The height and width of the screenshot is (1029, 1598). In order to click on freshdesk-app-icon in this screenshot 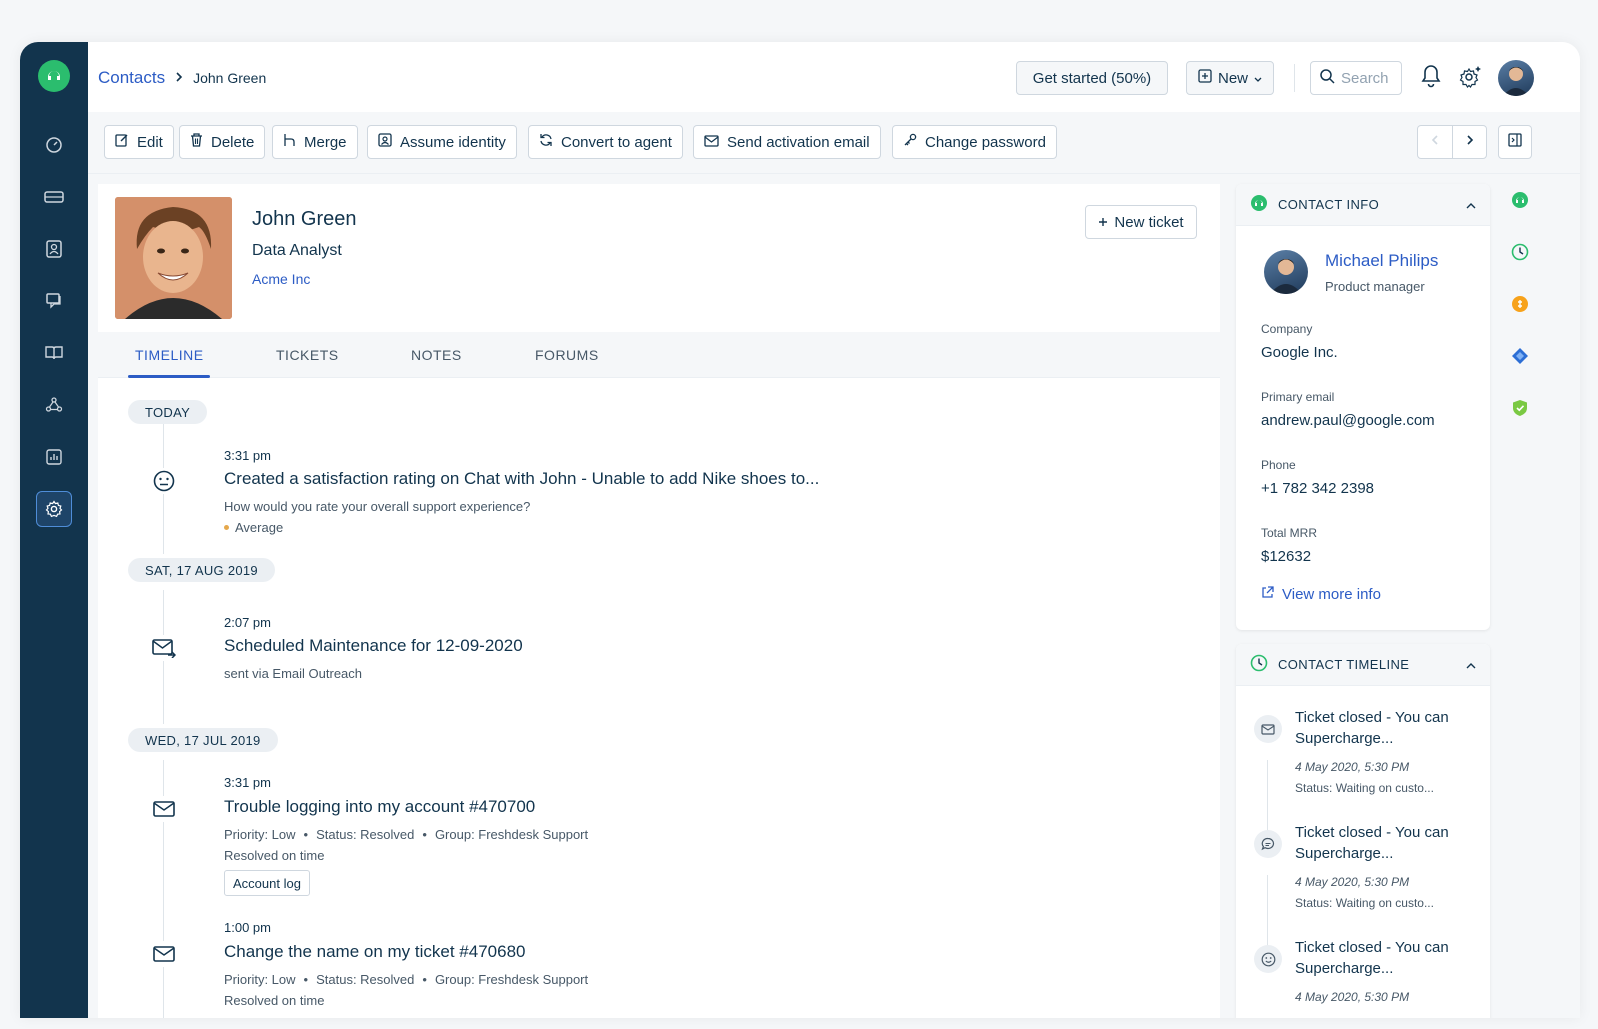, I will do `click(1520, 200)`.